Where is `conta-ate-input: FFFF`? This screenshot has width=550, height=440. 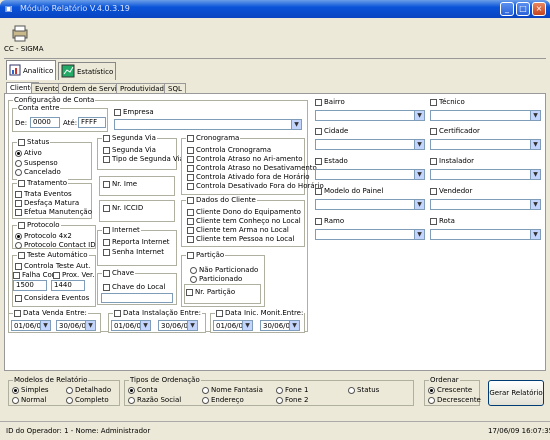 conta-ate-input: FFFF is located at coordinates (92, 122).